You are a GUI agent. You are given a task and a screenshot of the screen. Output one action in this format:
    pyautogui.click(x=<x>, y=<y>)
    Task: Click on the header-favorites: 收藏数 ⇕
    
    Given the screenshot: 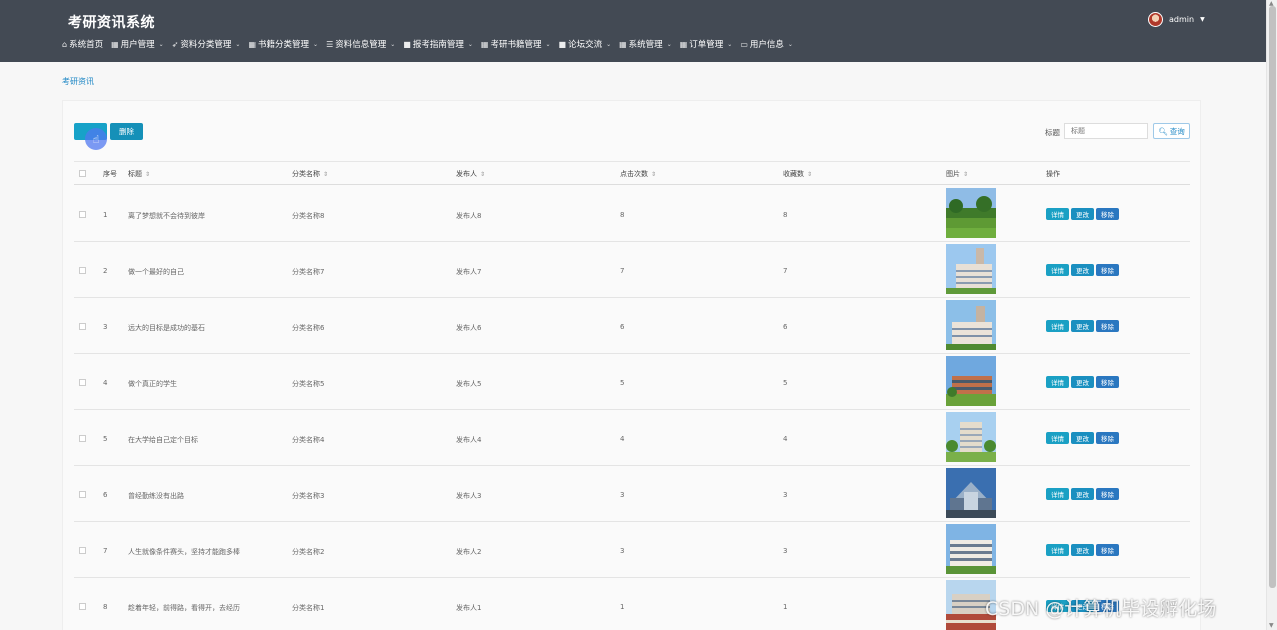 What is the action you would take?
    pyautogui.click(x=797, y=174)
    